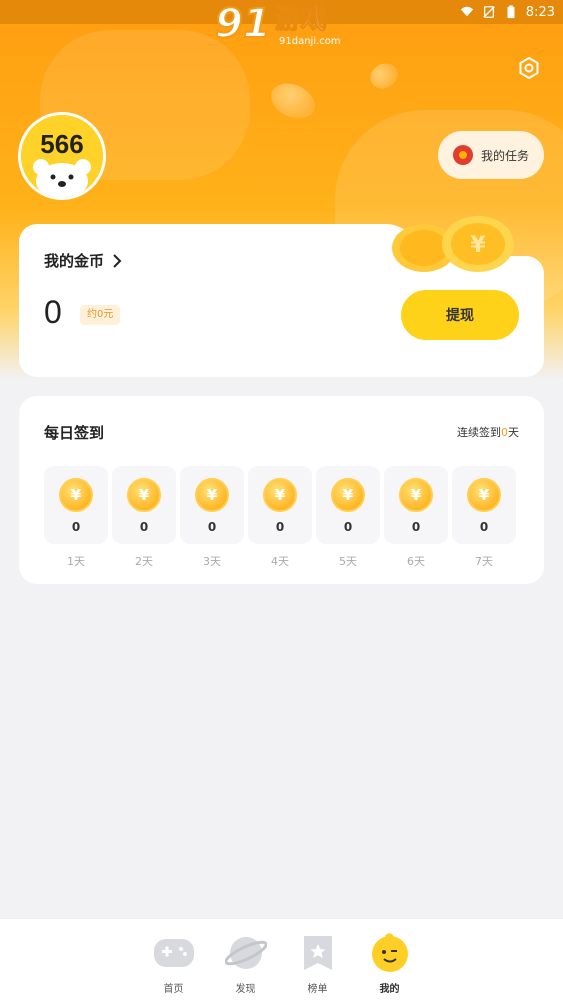 The height and width of the screenshot is (1000, 563). Describe the element at coordinates (489, 12) in the screenshot. I see `no-sim-icon` at that location.